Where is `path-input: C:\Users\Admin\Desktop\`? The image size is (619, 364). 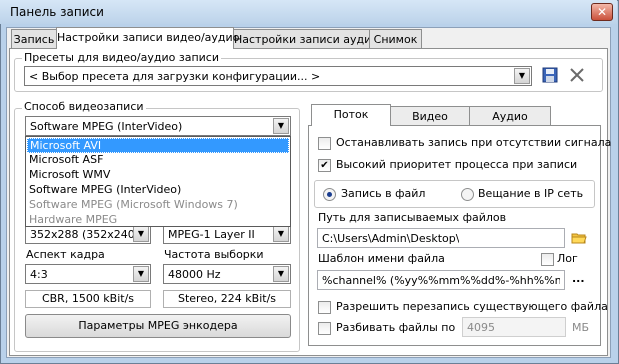
path-input: C:\Users\Admin\Desktop\ is located at coordinates (441, 238).